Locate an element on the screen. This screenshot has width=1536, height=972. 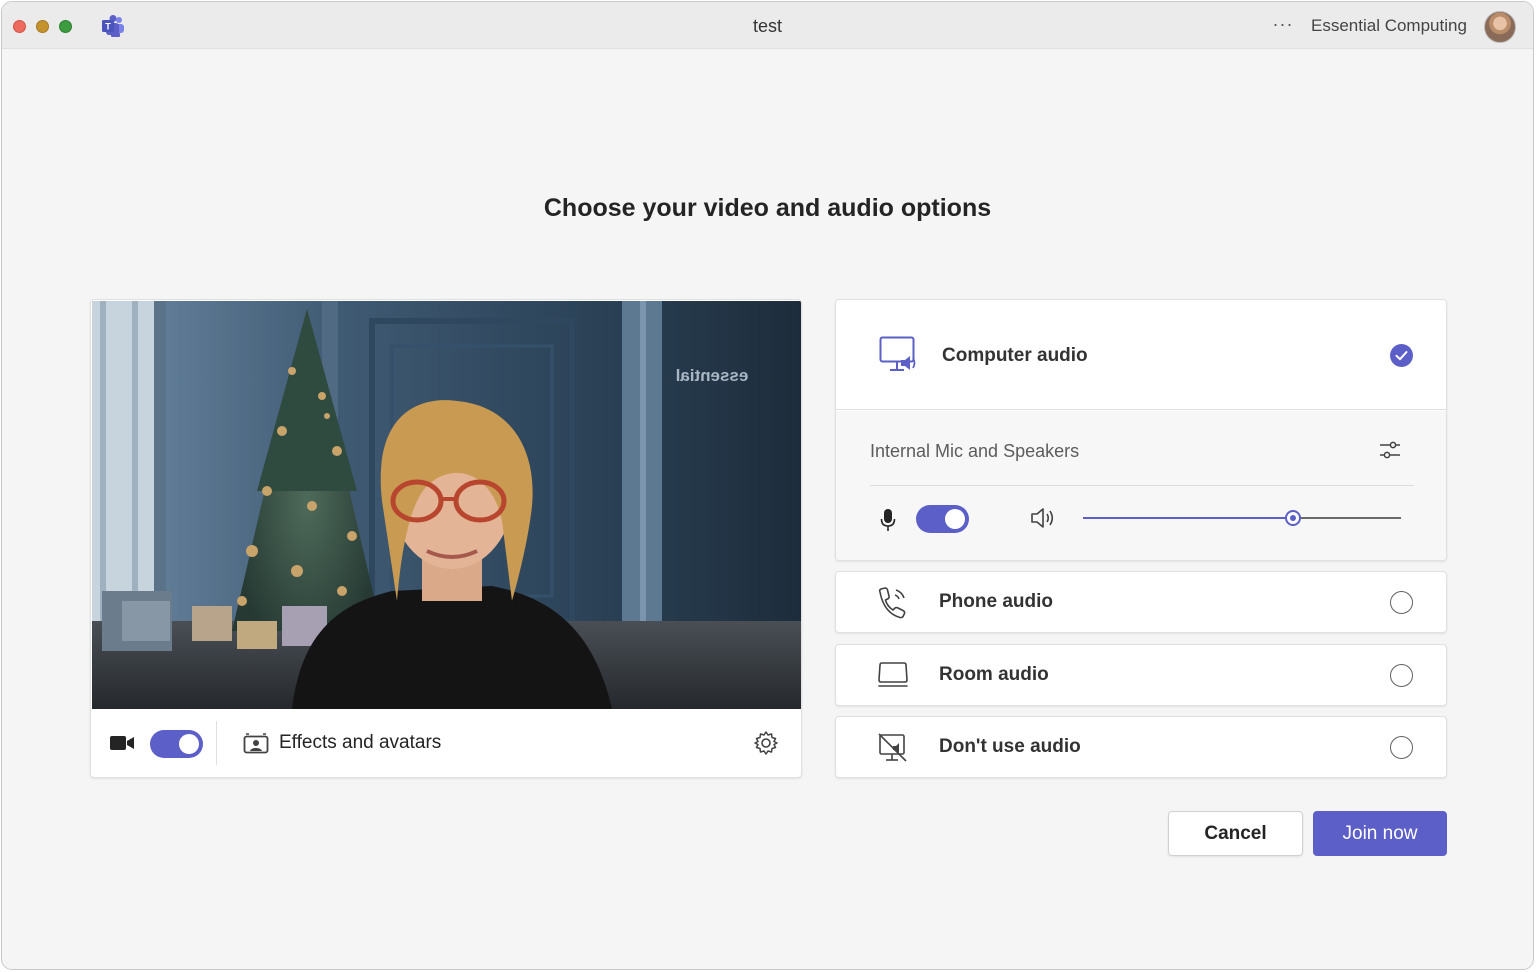
room-audio-label: Room audio is located at coordinates (994, 674).